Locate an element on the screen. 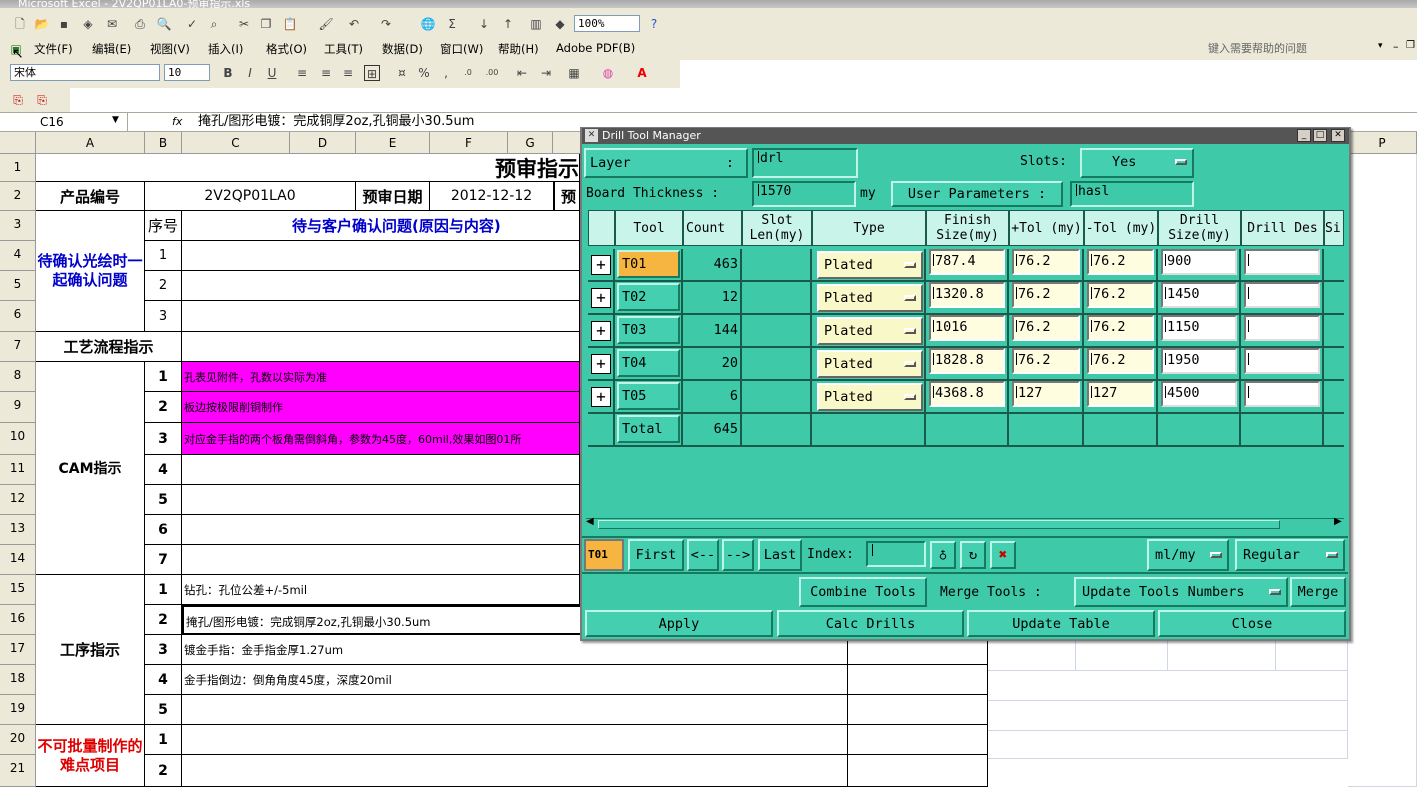 The width and height of the screenshot is (1417, 787). save-icon: ▪ is located at coordinates (64, 24).